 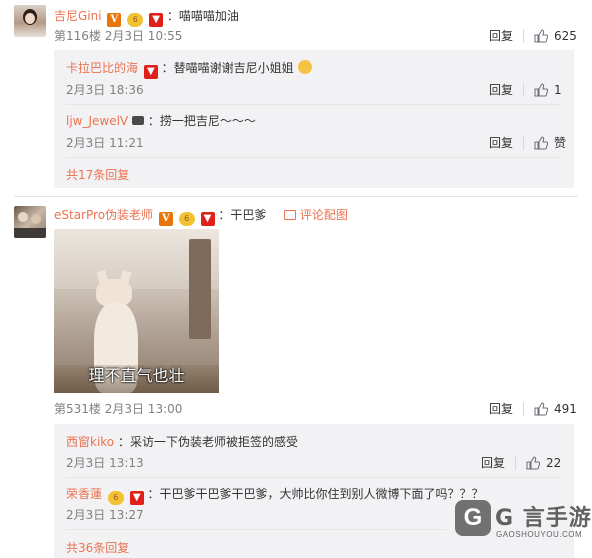 I want to click on username-link: 西窗kiko, so click(x=90, y=442).